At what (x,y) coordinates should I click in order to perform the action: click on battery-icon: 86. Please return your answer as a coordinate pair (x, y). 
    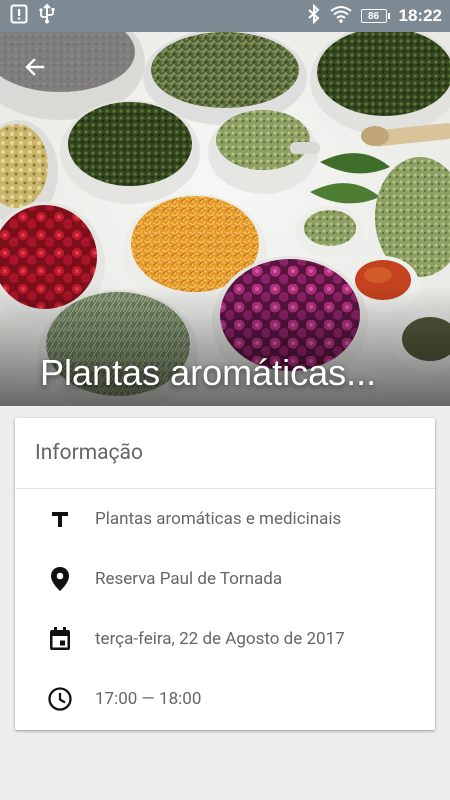
    Looking at the image, I should click on (375, 16).